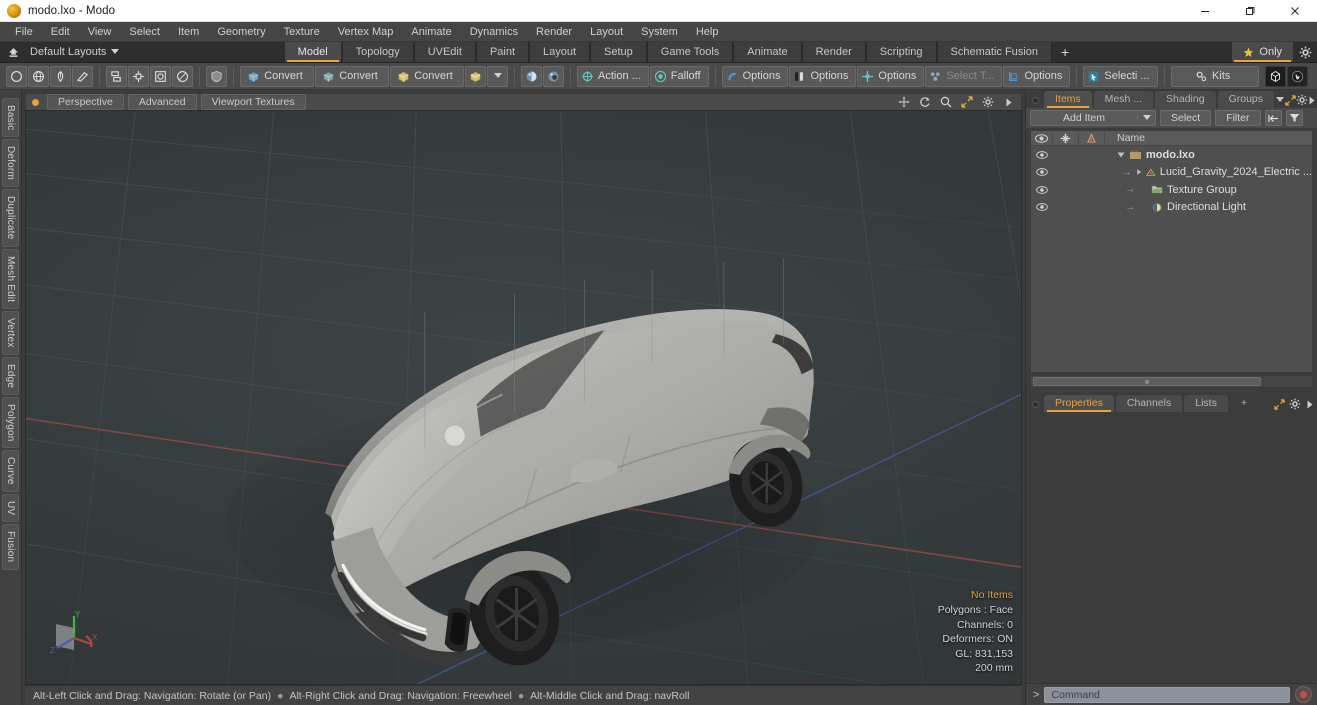 The width and height of the screenshot is (1317, 705). What do you see at coordinates (10, 333) in the screenshot?
I see `sidebar-item-vertex: Vertex` at bounding box center [10, 333].